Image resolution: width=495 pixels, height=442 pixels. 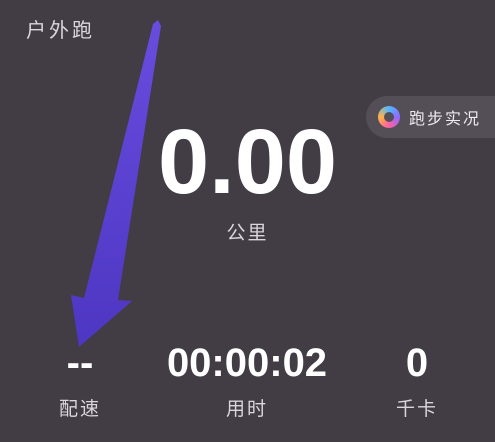 I want to click on page-title: 户外跑, so click(x=60, y=30).